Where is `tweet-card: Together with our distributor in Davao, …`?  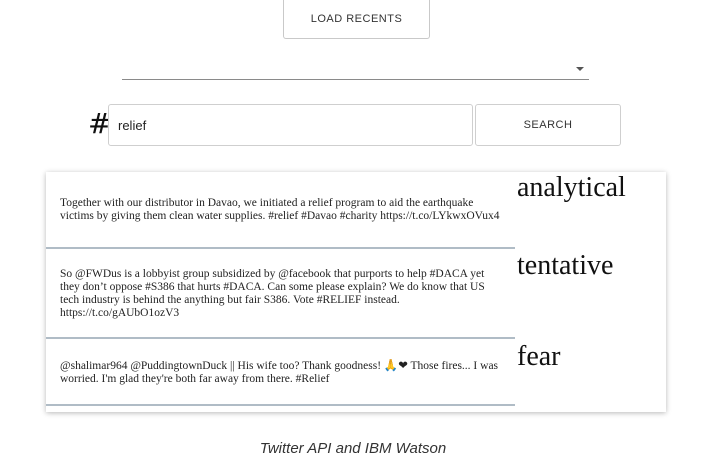 tweet-card: Together with our distributor in Davao, … is located at coordinates (280, 210).